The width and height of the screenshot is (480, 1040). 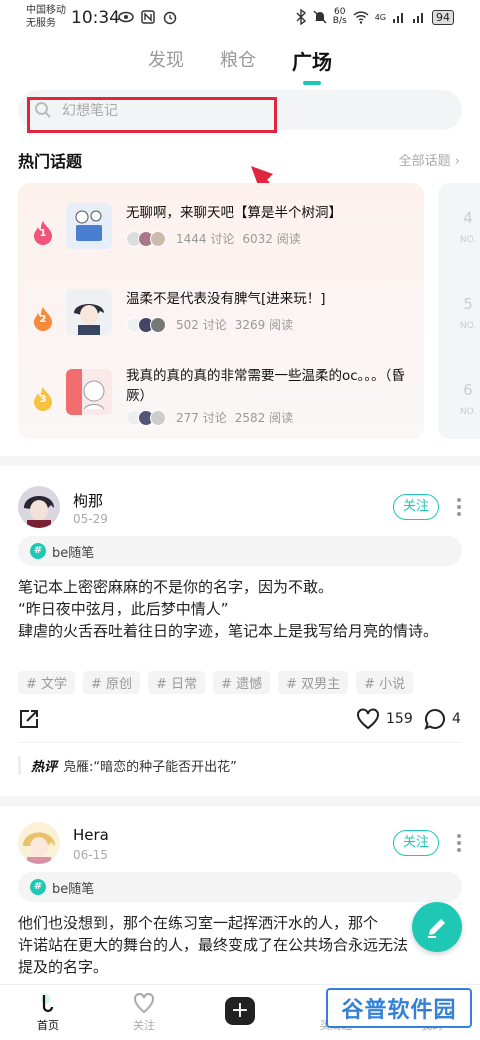 I want to click on tab-granary: 粮仓, so click(x=238, y=65).